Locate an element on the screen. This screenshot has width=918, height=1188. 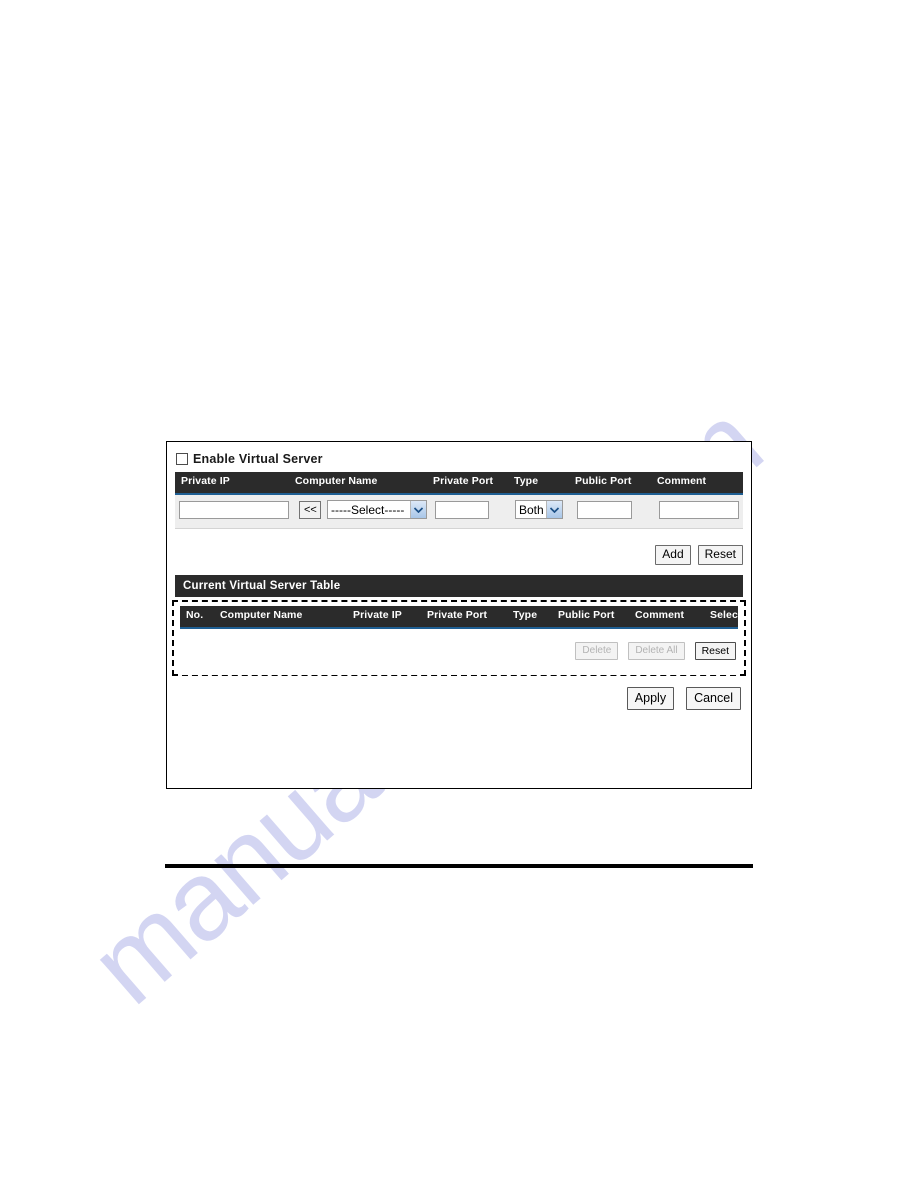
header-type: Type is located at coordinates (526, 481).